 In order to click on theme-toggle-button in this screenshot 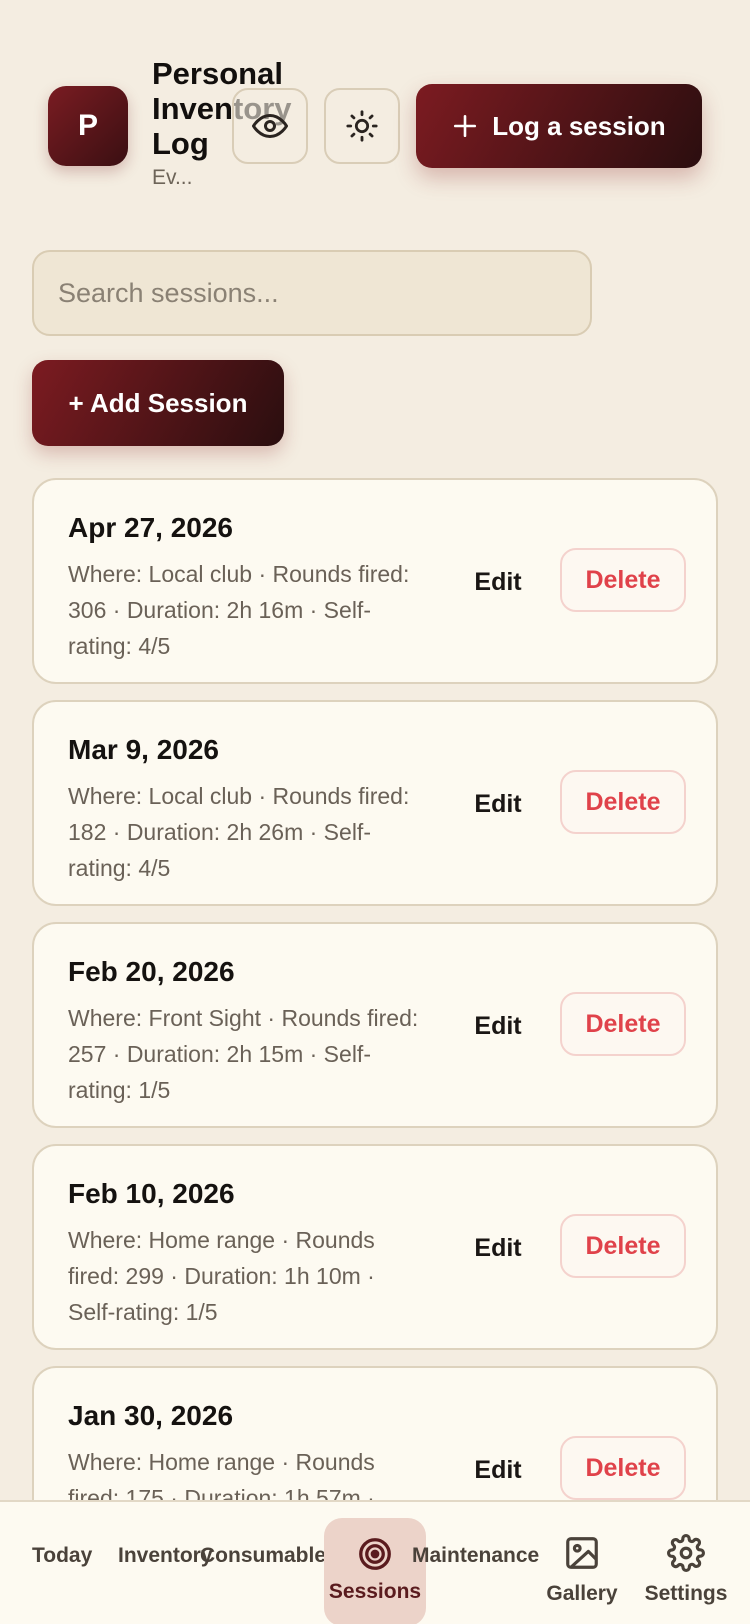, I will do `click(362, 126)`.